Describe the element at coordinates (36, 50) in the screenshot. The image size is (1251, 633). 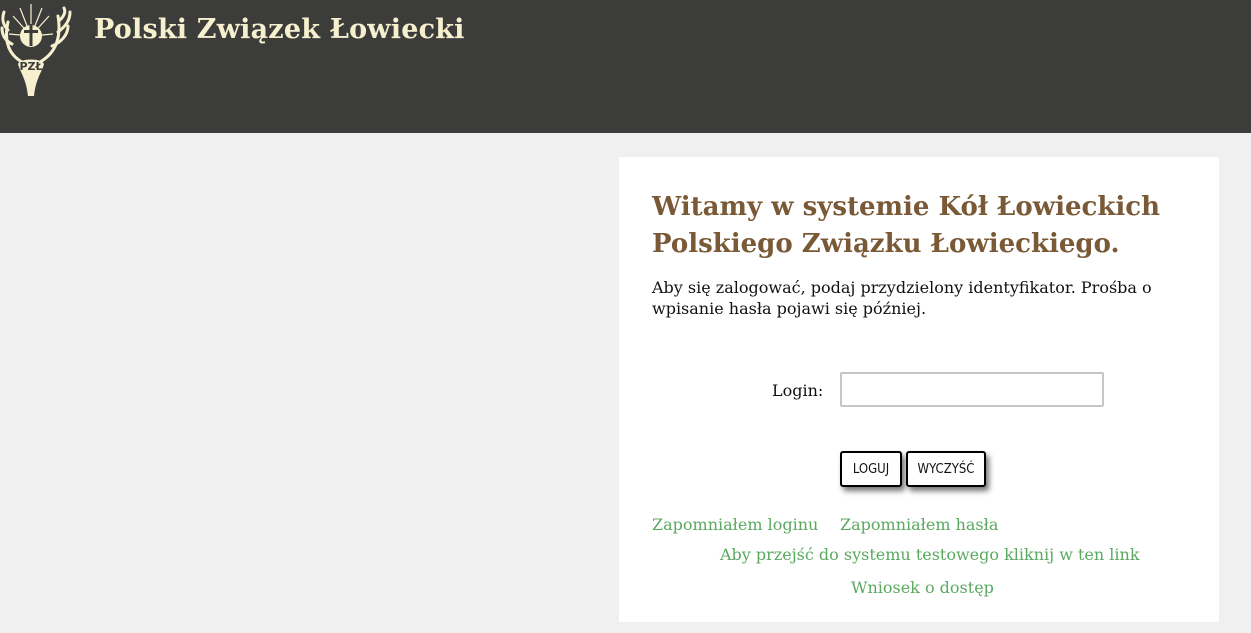
I see `pzl-logo-icon: PZŁ` at that location.